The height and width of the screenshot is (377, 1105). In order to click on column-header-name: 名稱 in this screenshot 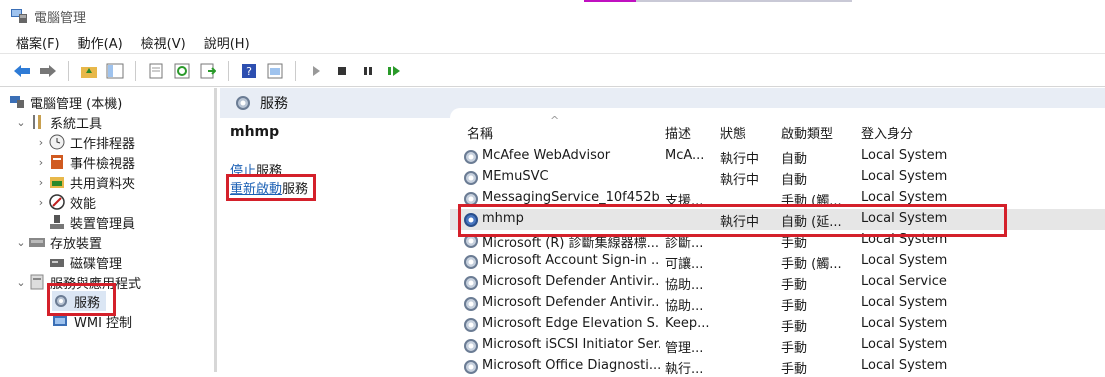, I will do `click(480, 132)`.